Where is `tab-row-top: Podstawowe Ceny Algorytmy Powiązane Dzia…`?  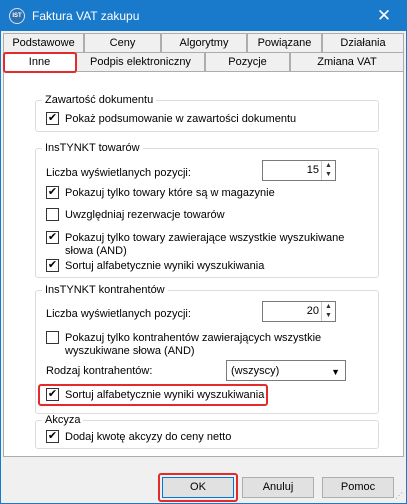
tab-row-top: Podstawowe Ceny Algorytmy Powiązane Dzia… is located at coordinates (203, 42).